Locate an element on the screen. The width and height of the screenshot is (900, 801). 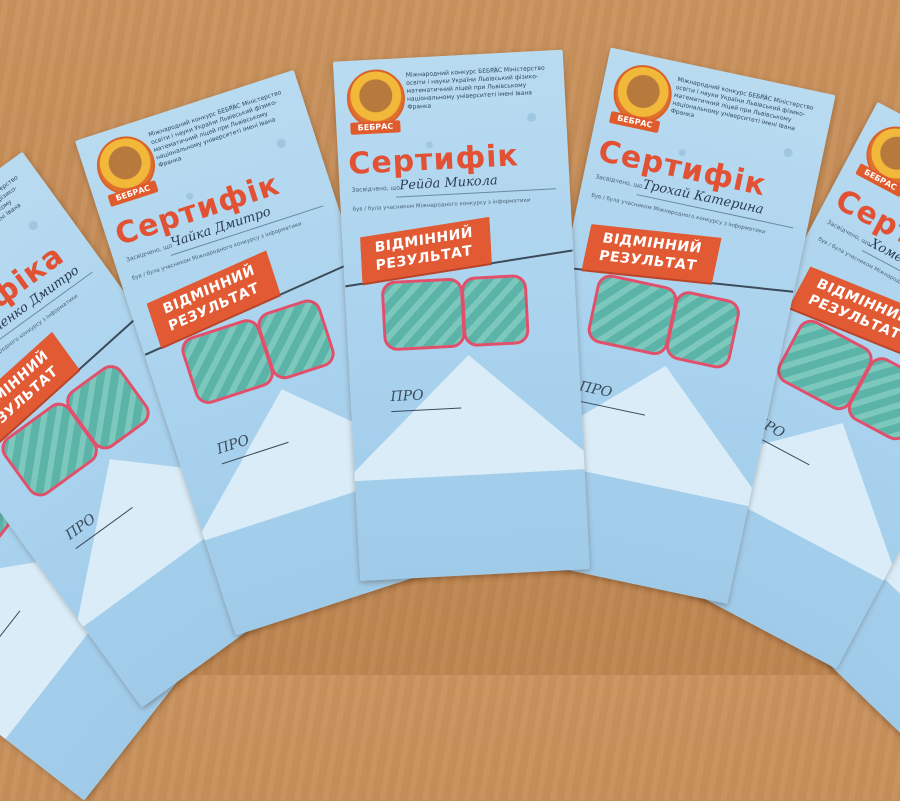
awarded-label: Засвідчено, що is located at coordinates (375, 189).